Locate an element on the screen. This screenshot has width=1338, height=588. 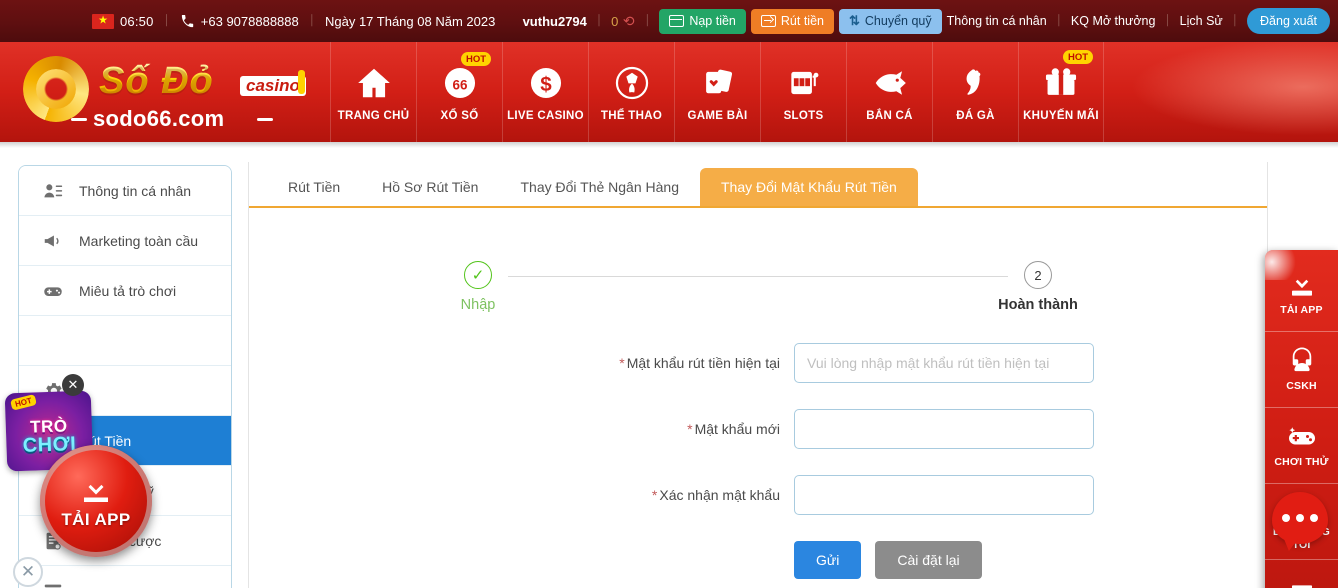
nav-item-trang-chủ: TRANG CHỦ is located at coordinates (373, 92).